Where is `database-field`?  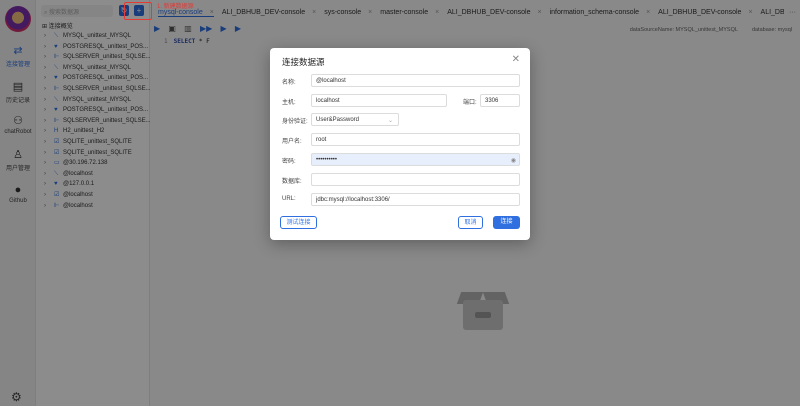
database-field is located at coordinates (415, 179).